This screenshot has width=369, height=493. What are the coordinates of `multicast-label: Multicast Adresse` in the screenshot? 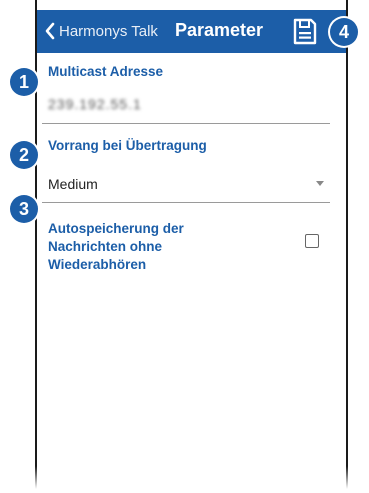 It's located at (106, 71).